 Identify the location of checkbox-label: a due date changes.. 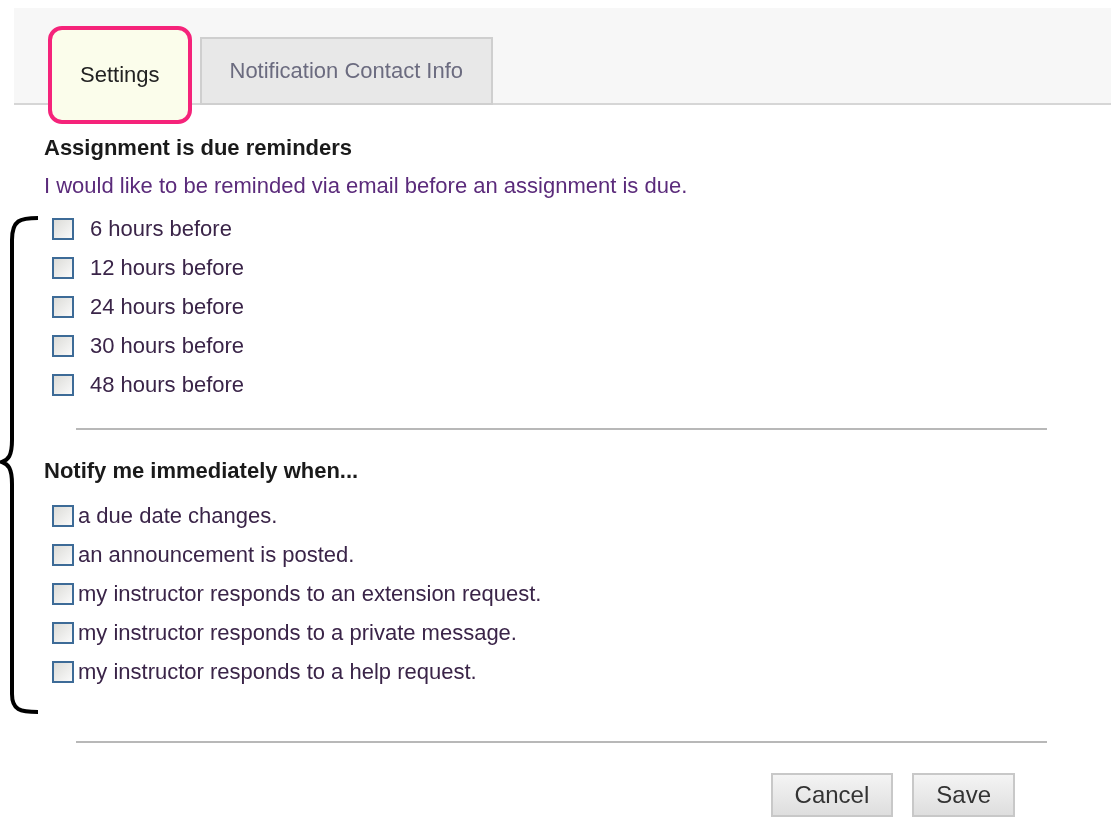
(178, 515).